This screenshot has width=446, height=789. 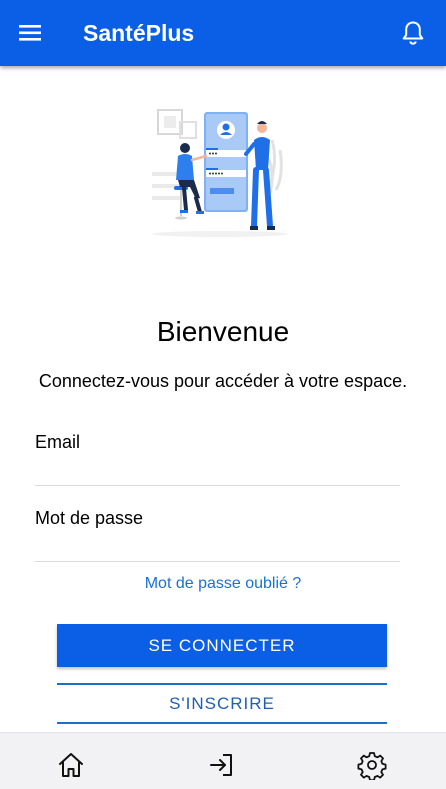 What do you see at coordinates (223, 33) in the screenshot?
I see `app-bar: SantéPlus` at bounding box center [223, 33].